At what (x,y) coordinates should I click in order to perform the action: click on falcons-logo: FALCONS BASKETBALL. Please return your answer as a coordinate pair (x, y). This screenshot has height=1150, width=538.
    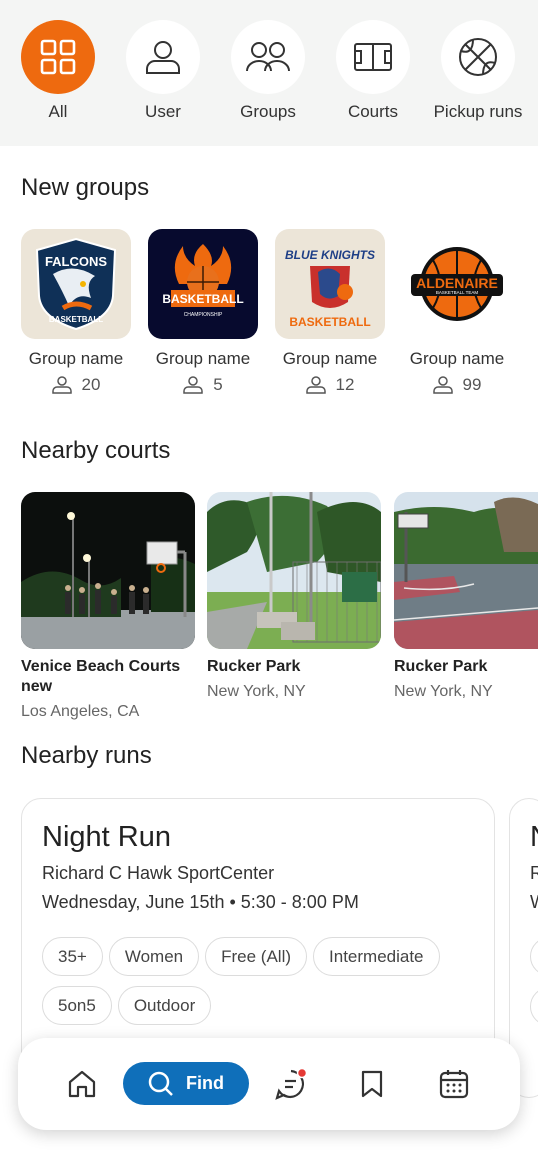
    Looking at the image, I should click on (76, 284).